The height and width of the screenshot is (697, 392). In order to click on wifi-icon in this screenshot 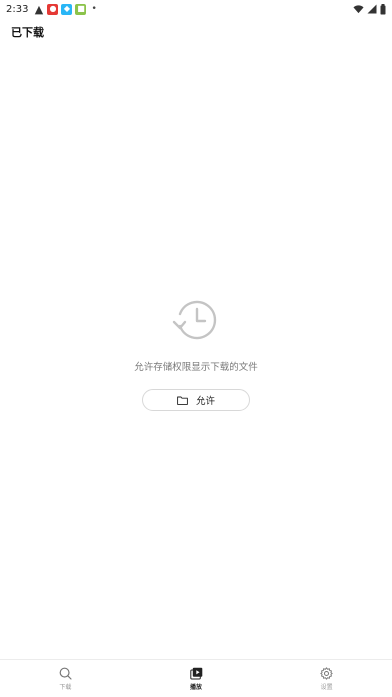, I will do `click(358, 9)`.